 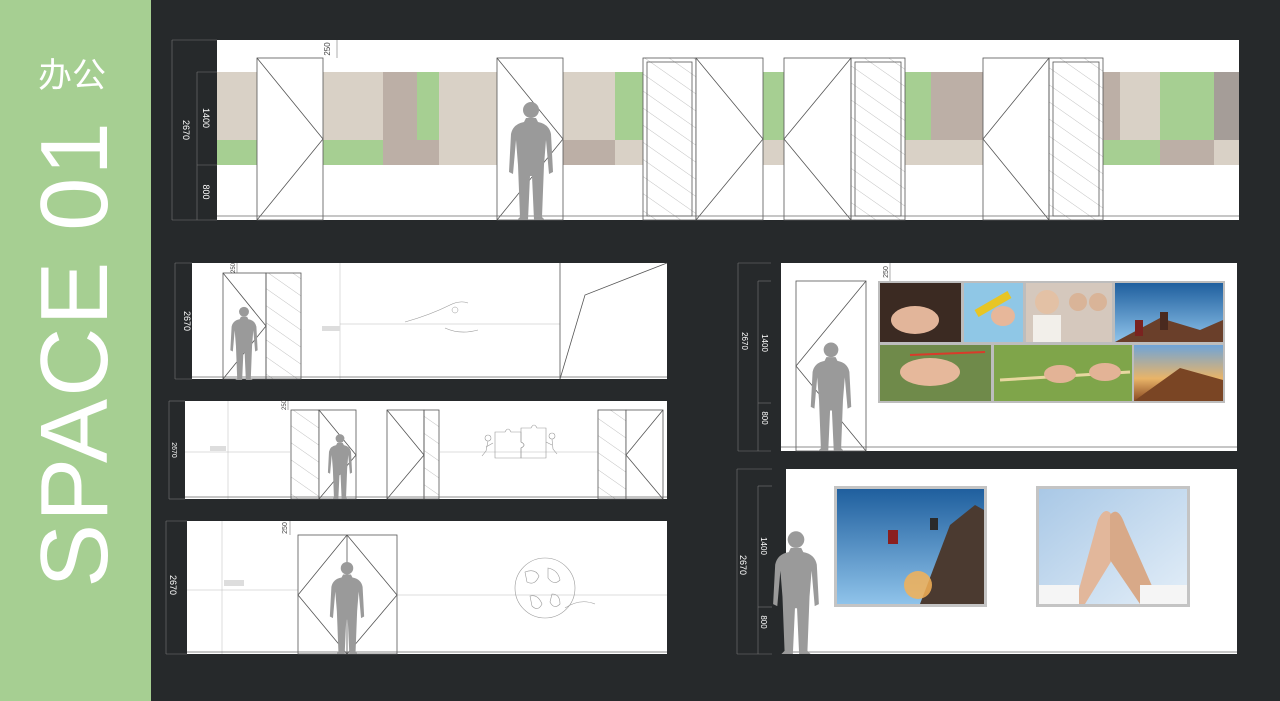 What do you see at coordinates (986, 561) in the screenshot?
I see `elevation-right-2: 2670 1400 800` at bounding box center [986, 561].